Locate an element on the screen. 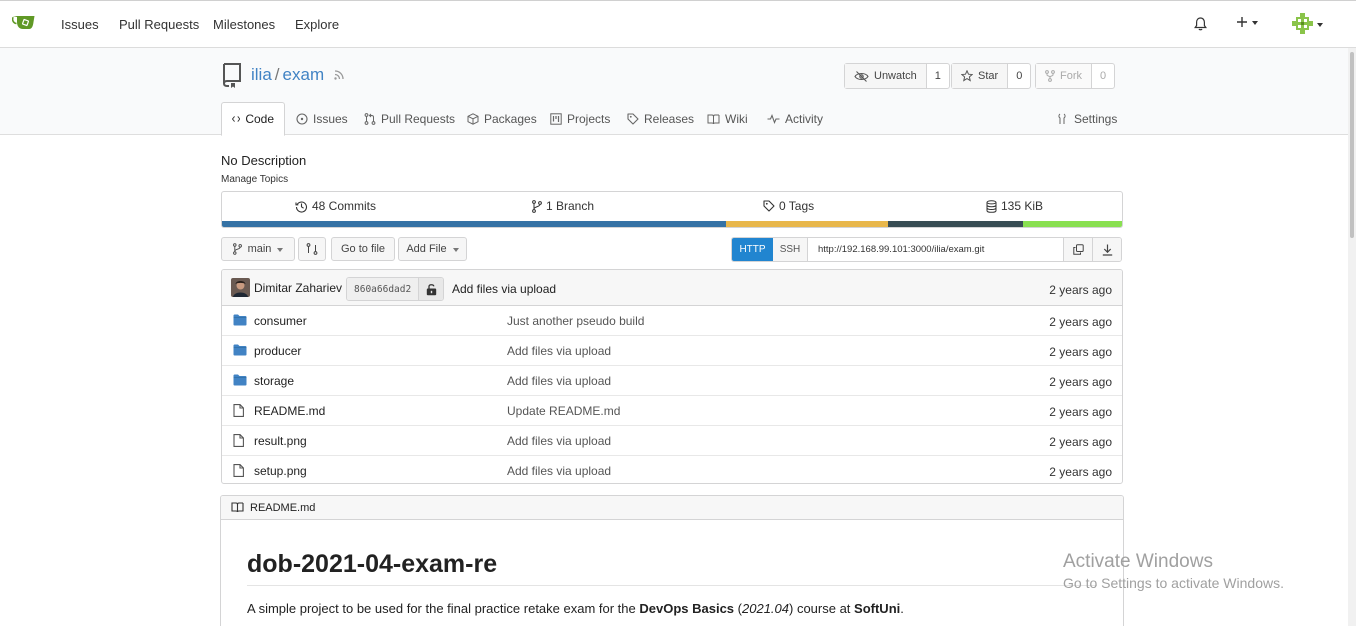 The image size is (1356, 626). star-count: 0 is located at coordinates (1019, 76).